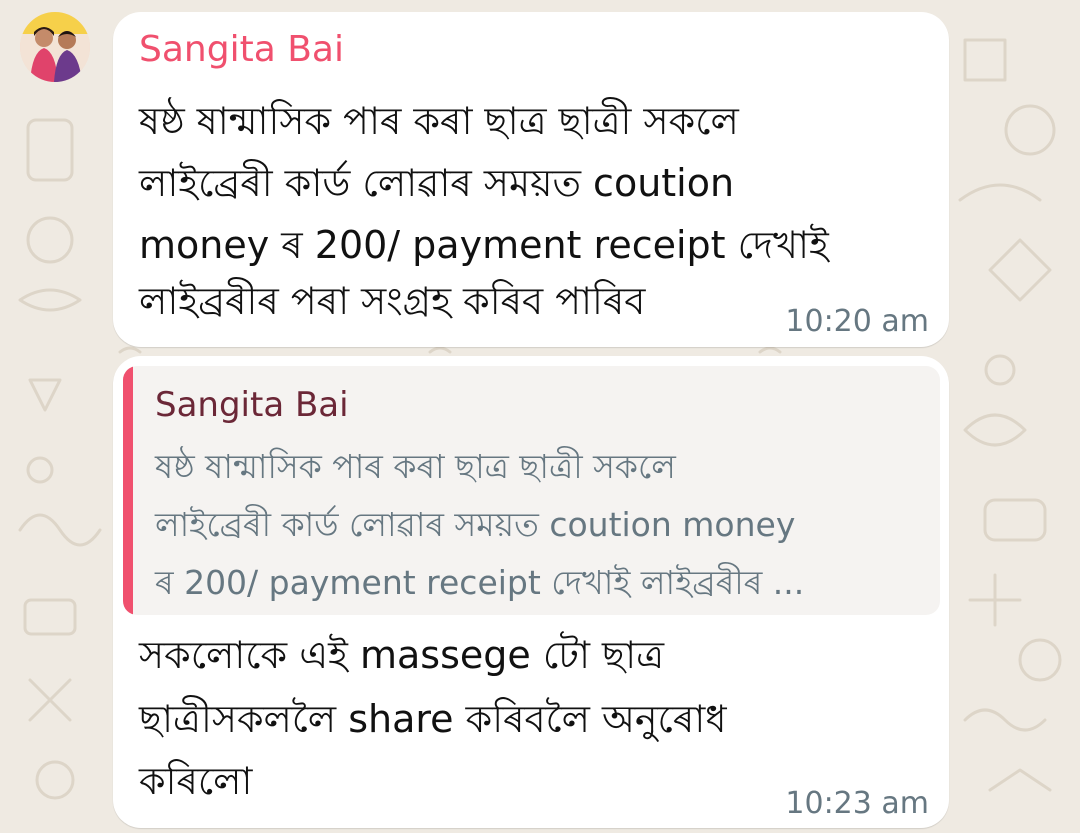 Image resolution: width=1080 pixels, height=833 pixels. What do you see at coordinates (392, 301) in the screenshot?
I see `message-text-line: লাইব্ৰৰীৰ পৰা সংগ্ৰহ কৰিব পাৰিব` at bounding box center [392, 301].